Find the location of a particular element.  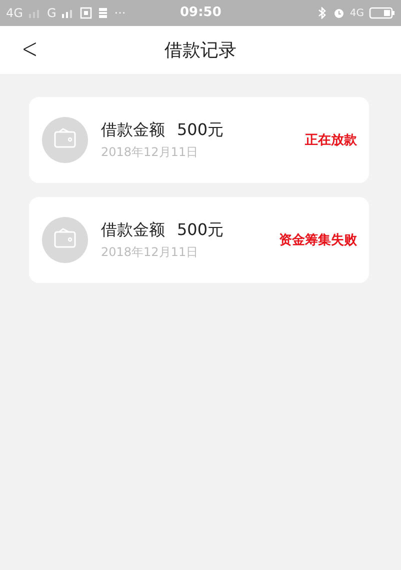

status-time: 09:50 is located at coordinates (201, 12).